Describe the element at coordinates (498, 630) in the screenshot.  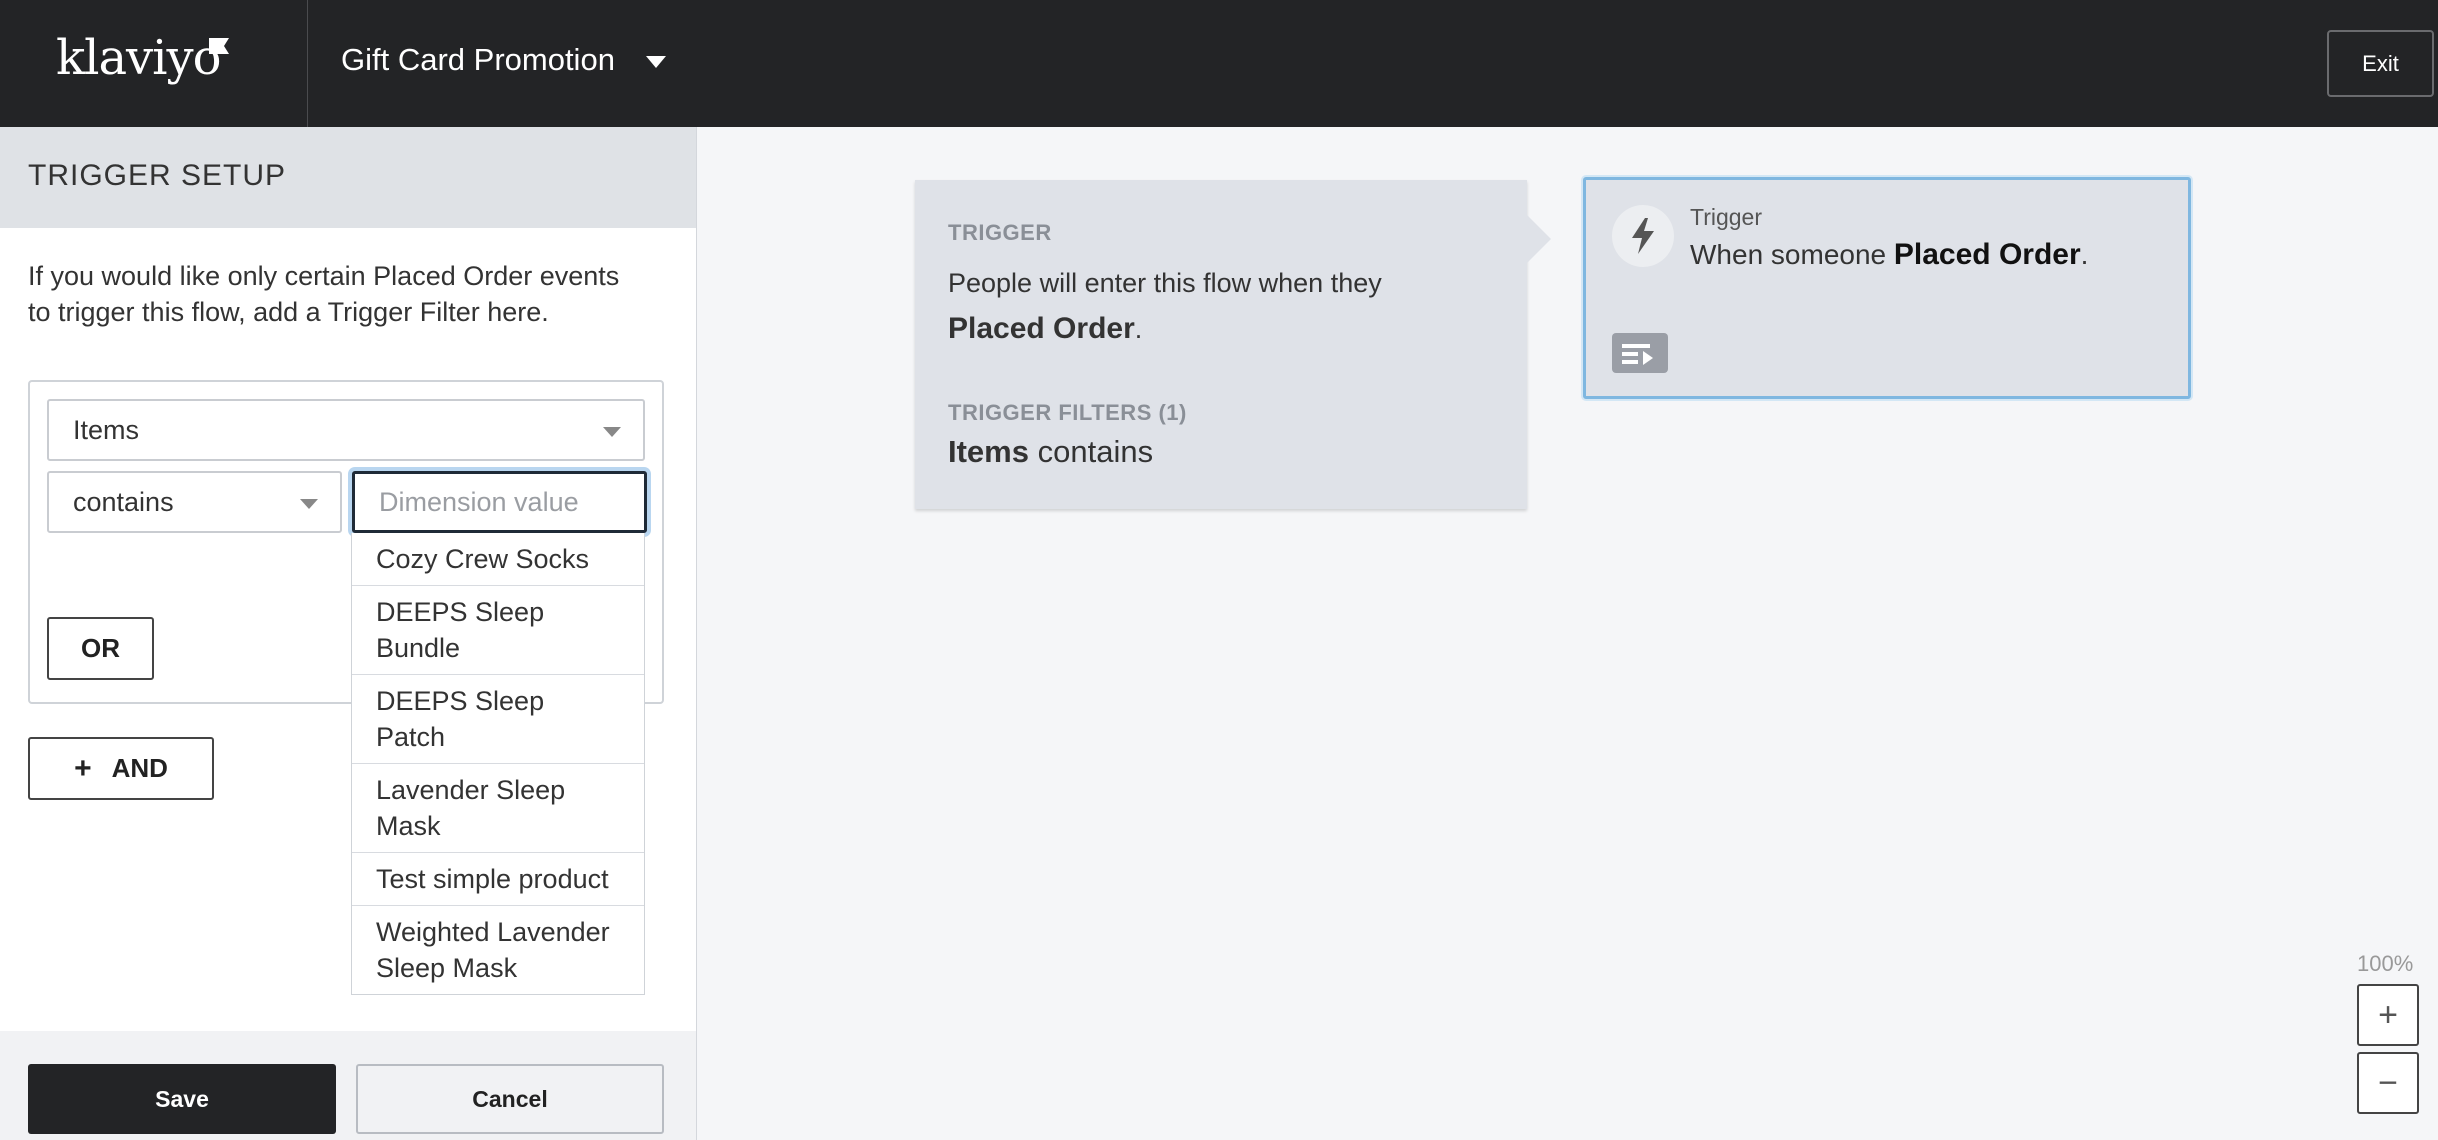
I see `dropdown-option: DEEPS Sleep Bundle` at that location.